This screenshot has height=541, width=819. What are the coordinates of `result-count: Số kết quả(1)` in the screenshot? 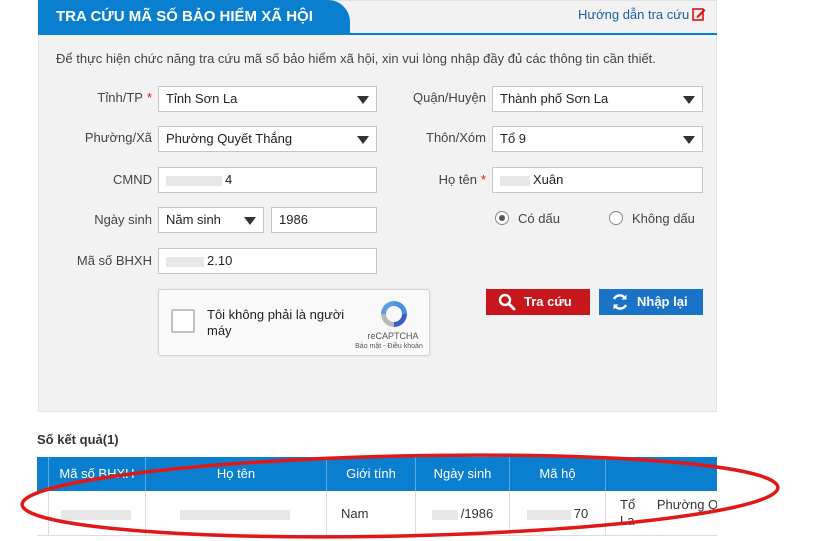 It's located at (78, 439).